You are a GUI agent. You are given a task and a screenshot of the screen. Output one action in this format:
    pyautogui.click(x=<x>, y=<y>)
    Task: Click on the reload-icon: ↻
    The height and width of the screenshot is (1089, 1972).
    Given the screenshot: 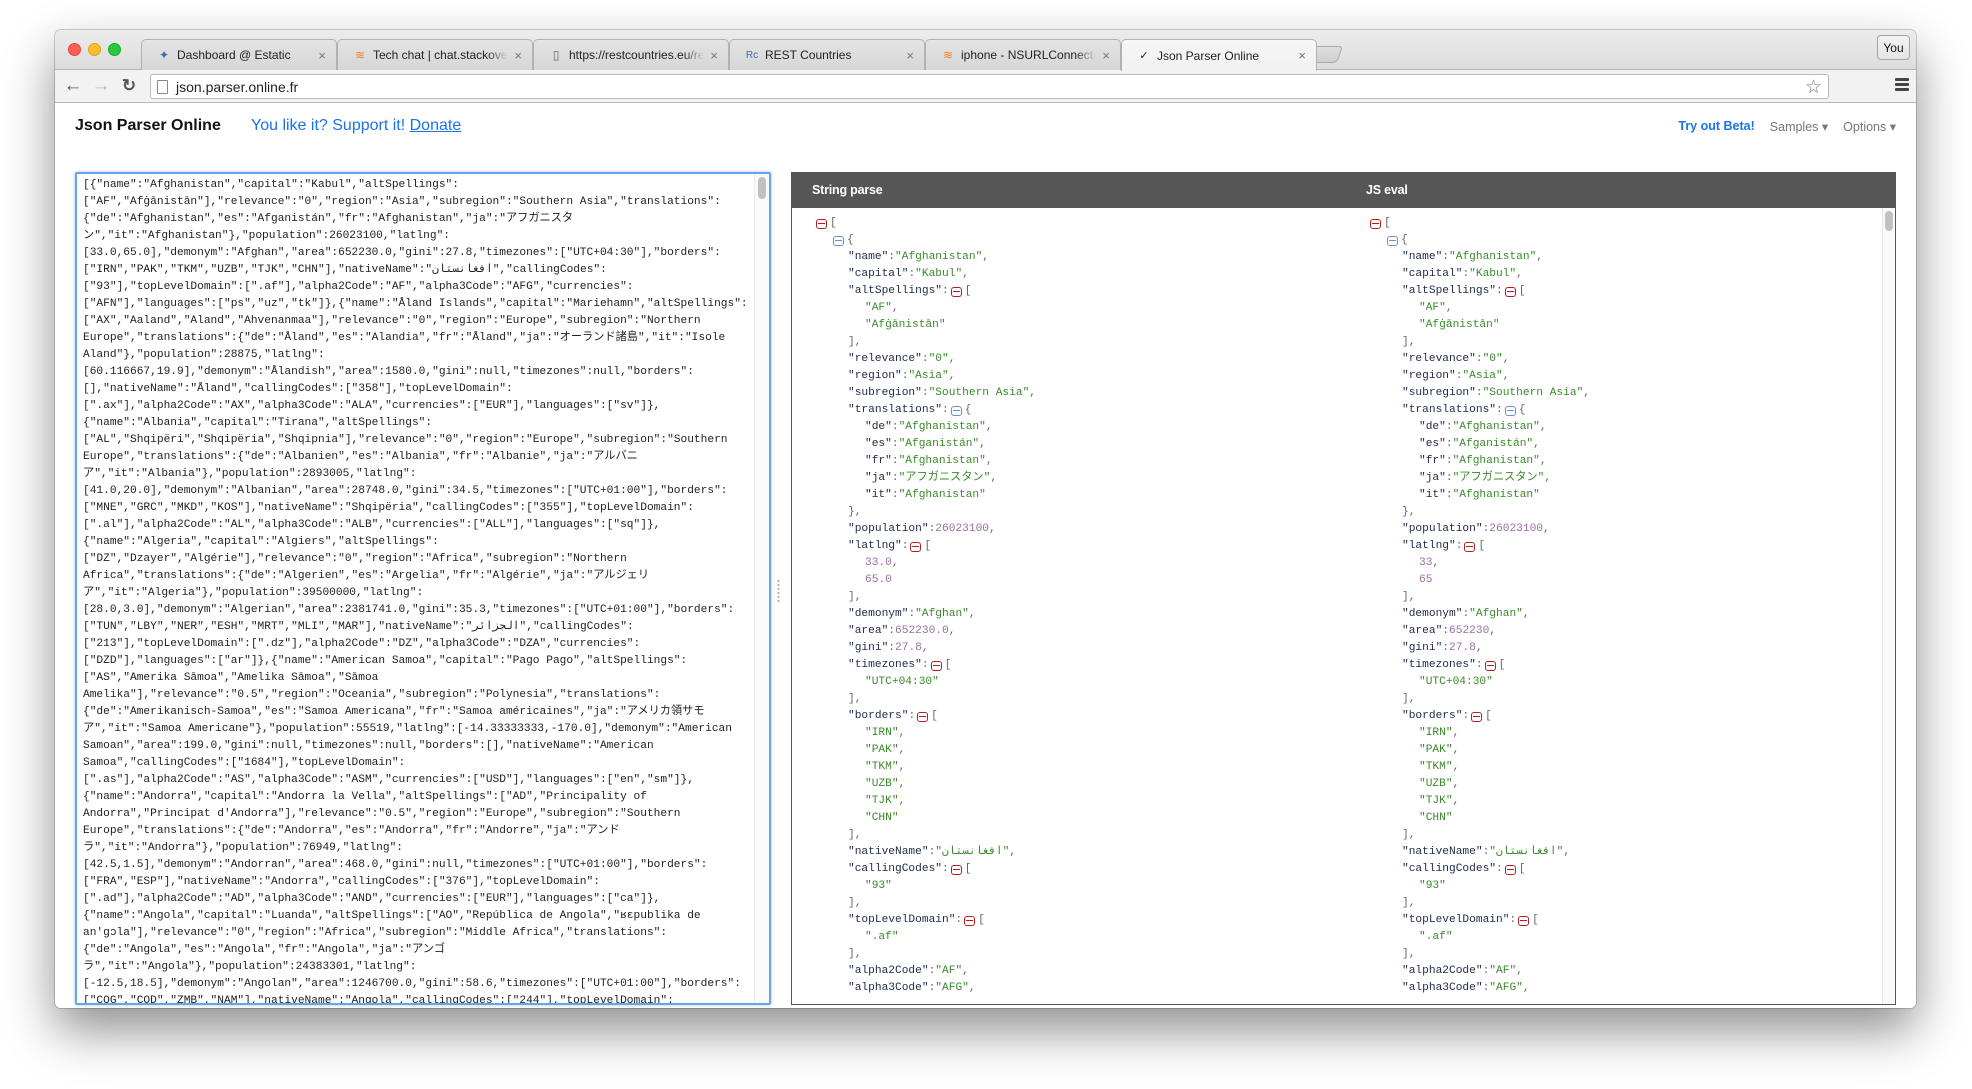 What is the action you would take?
    pyautogui.click(x=129, y=86)
    